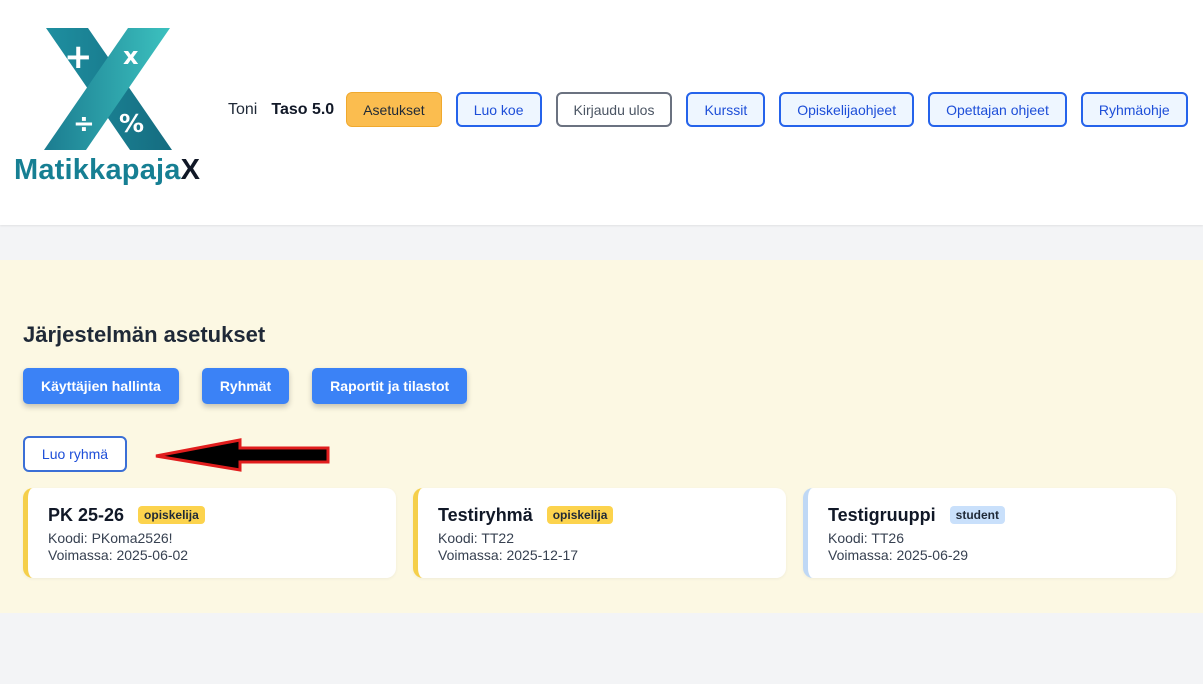 This screenshot has height=684, width=1203. What do you see at coordinates (86, 514) in the screenshot?
I see `group-name: PK 25-26` at bounding box center [86, 514].